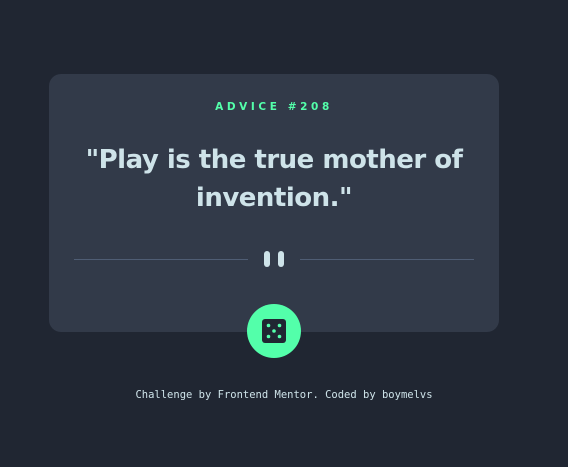 This screenshot has height=467, width=568. Describe the element at coordinates (274, 179) in the screenshot. I see `advice-quote: "Play is the true mother of invention."` at that location.